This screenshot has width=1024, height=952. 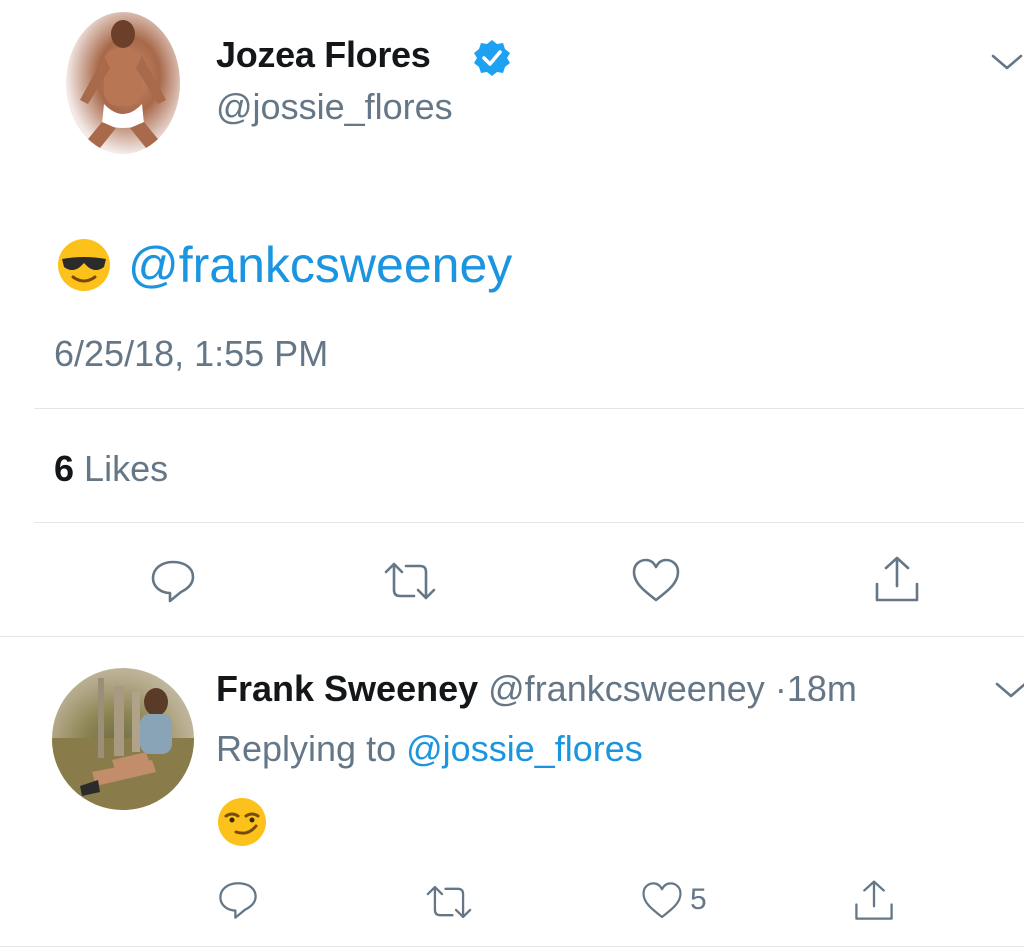 I want to click on tweet-text: @frankcsweeney, so click(x=284, y=265).